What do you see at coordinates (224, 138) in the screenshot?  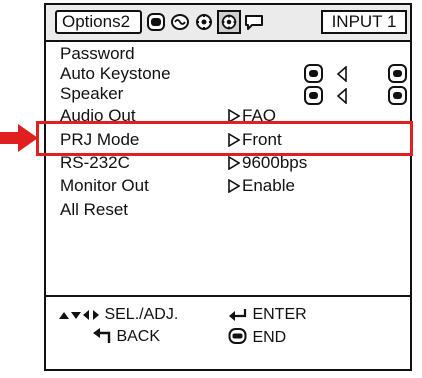 I see `prj-mode-highlight-box` at bounding box center [224, 138].